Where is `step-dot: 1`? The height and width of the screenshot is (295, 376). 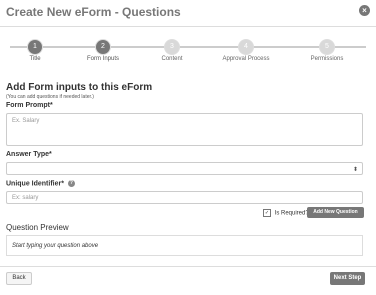
step-dot: 1 is located at coordinates (35, 47).